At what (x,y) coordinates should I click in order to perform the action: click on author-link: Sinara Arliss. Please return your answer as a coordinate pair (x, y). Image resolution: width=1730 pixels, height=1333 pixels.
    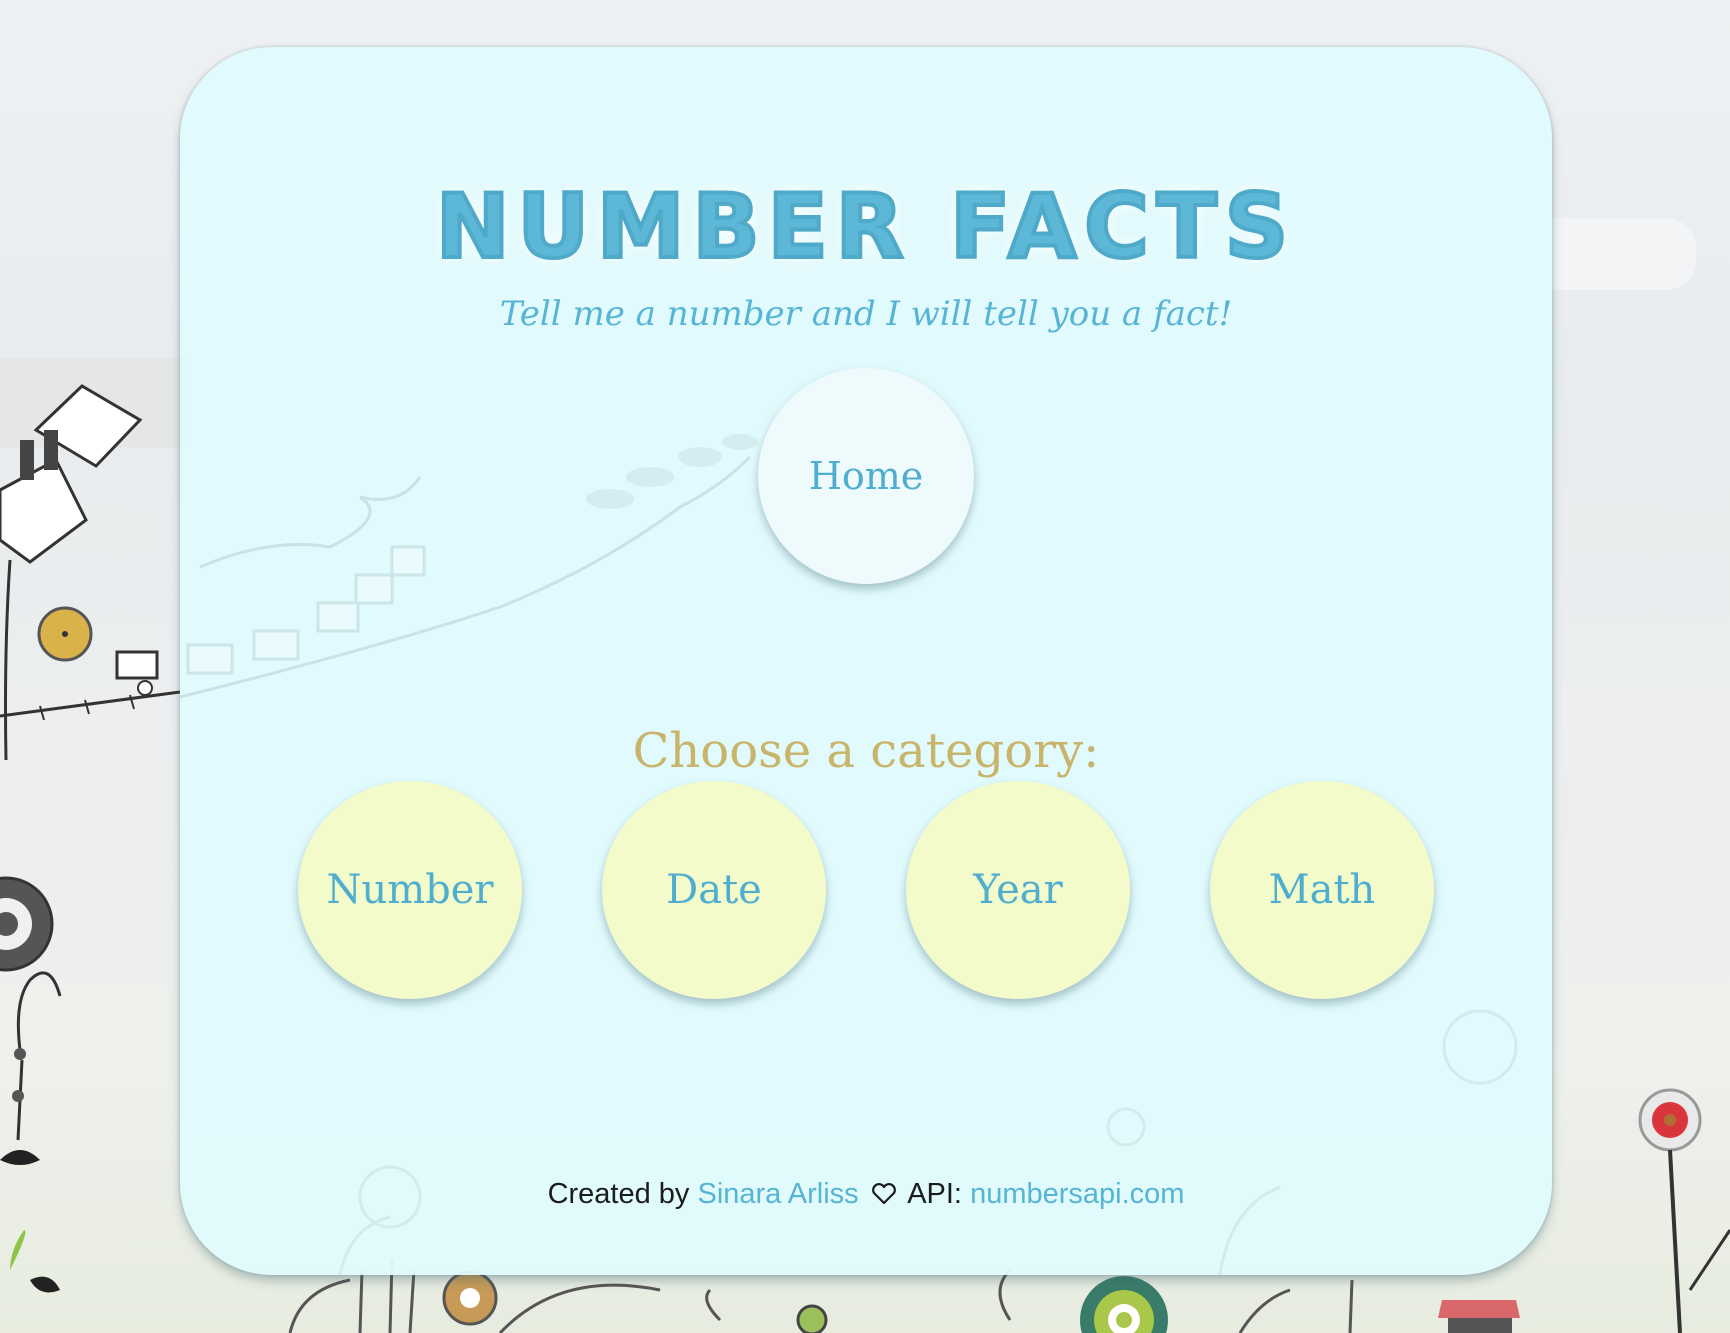
    Looking at the image, I should click on (777, 1194).